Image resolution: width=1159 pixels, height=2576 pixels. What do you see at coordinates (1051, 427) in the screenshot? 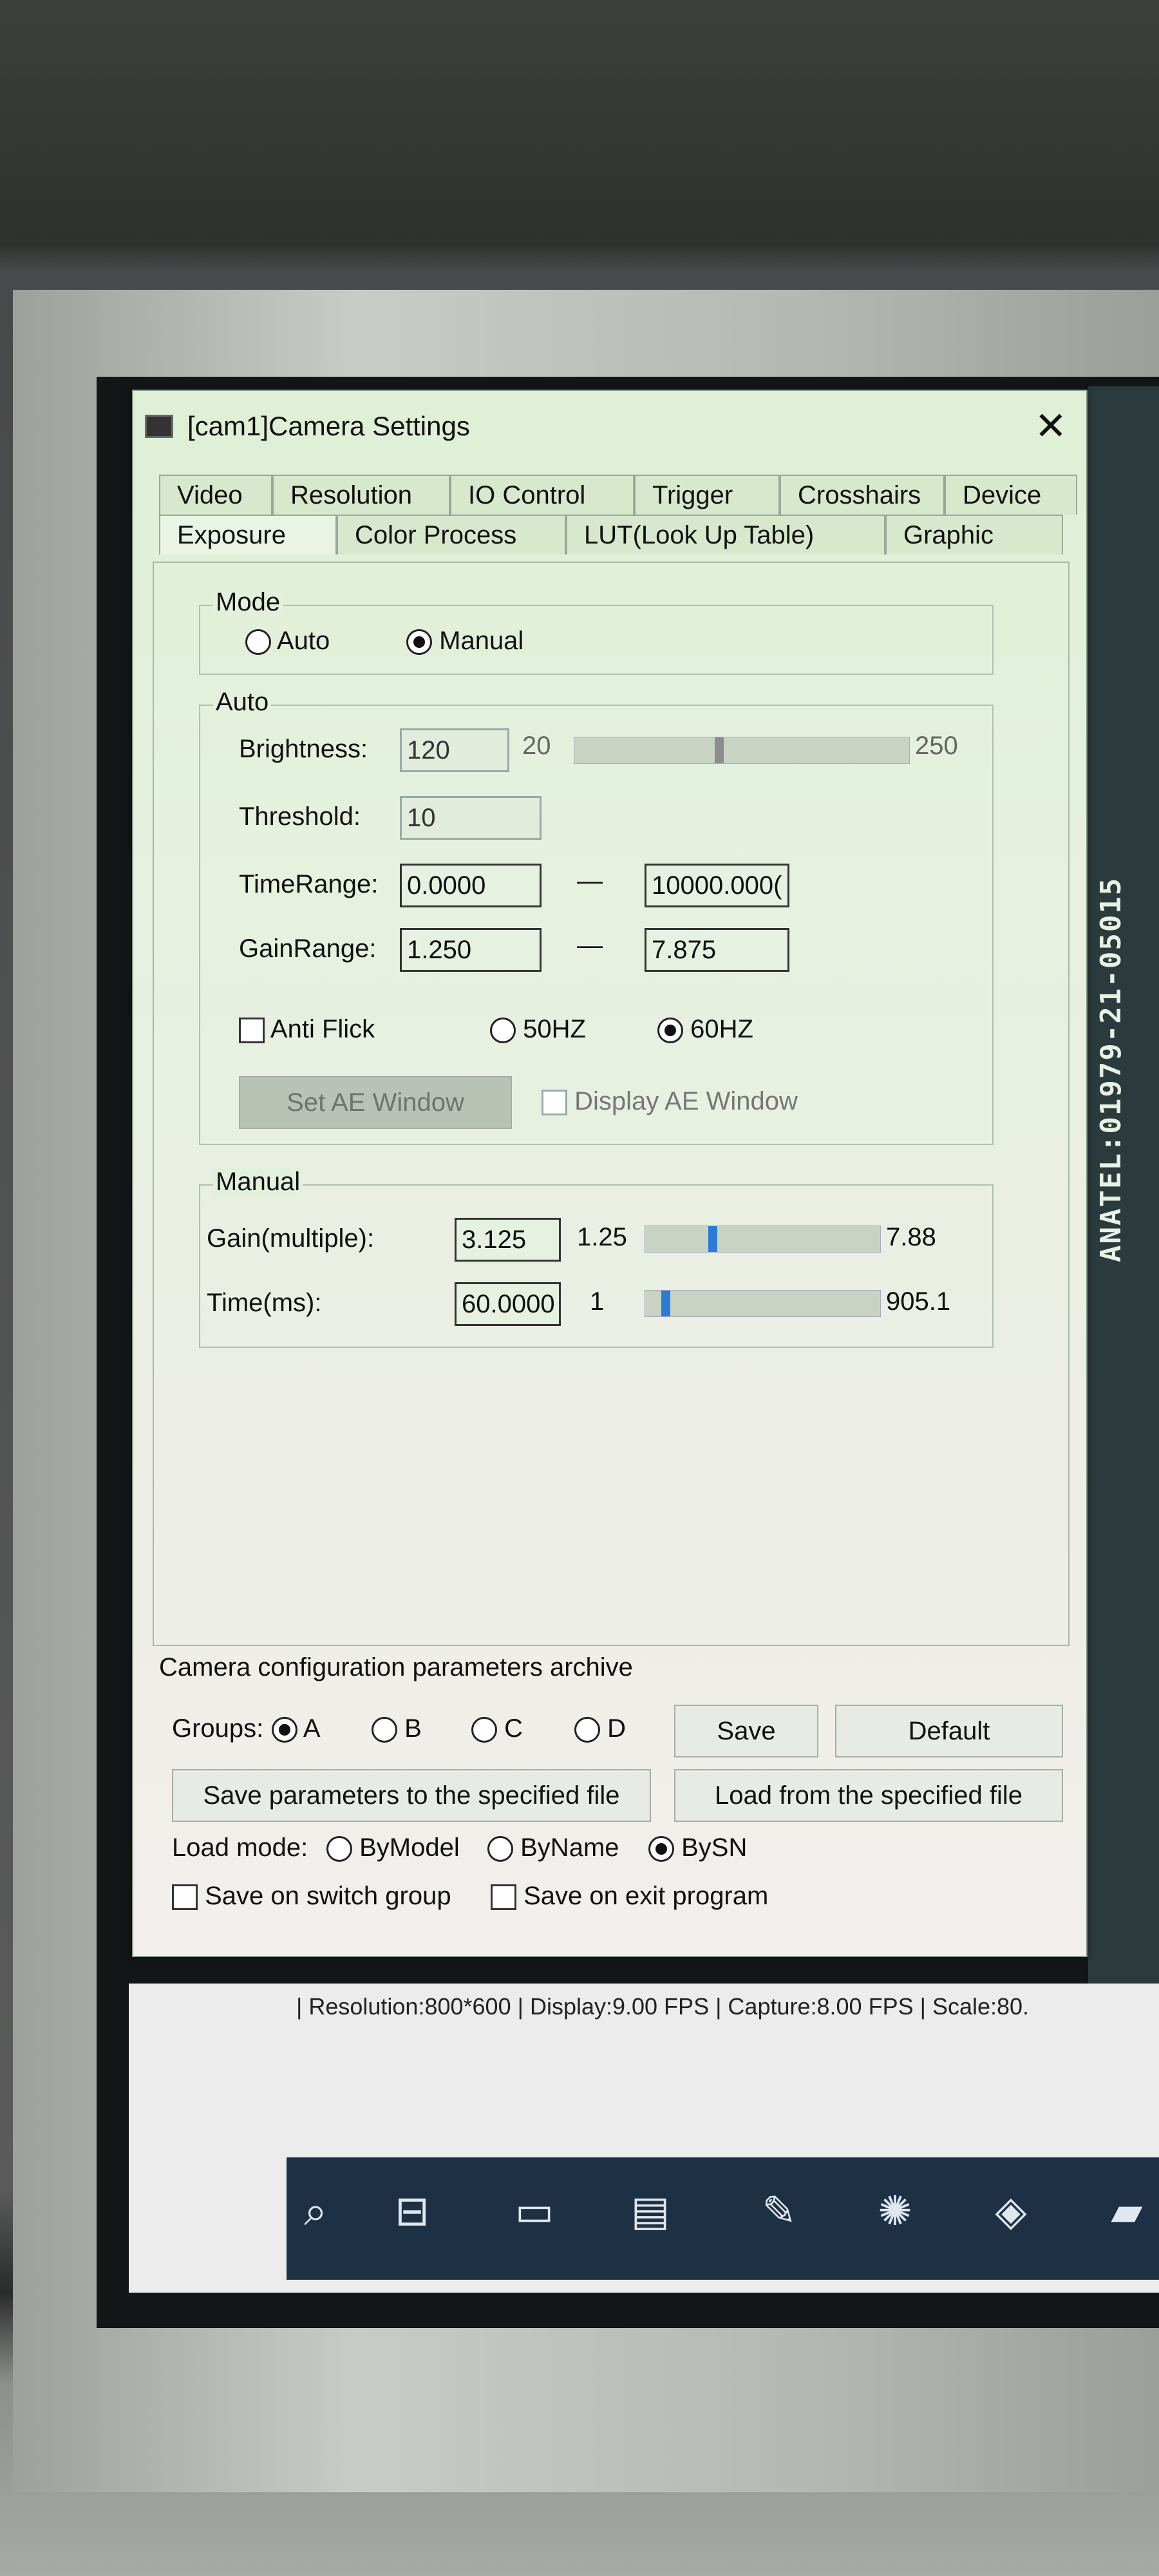
I see `close-icon: ✕` at bounding box center [1051, 427].